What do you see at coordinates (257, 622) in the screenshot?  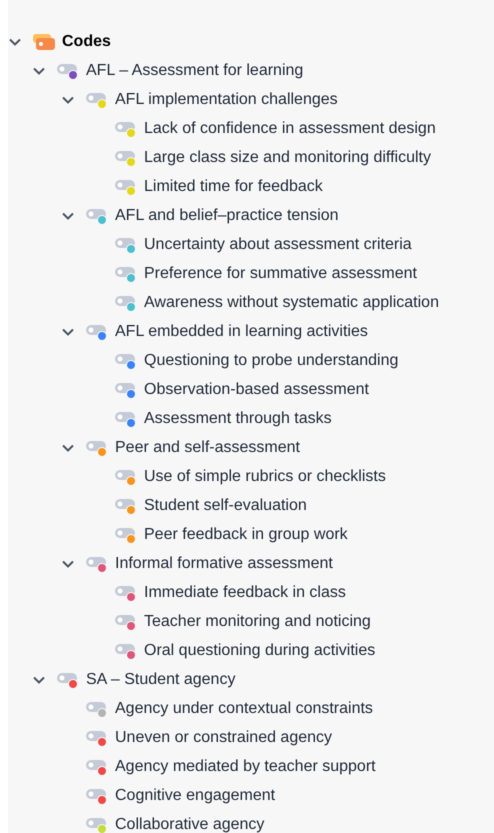 I see `code-label: Teacher monitoring and noticing` at bounding box center [257, 622].